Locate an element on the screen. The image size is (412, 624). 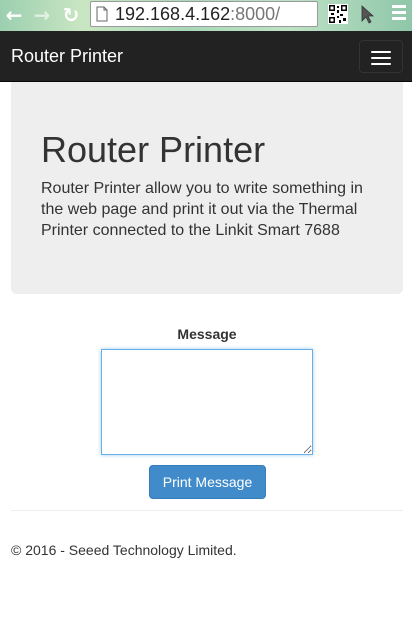
qr-code-extension-icon is located at coordinates (338, 14).